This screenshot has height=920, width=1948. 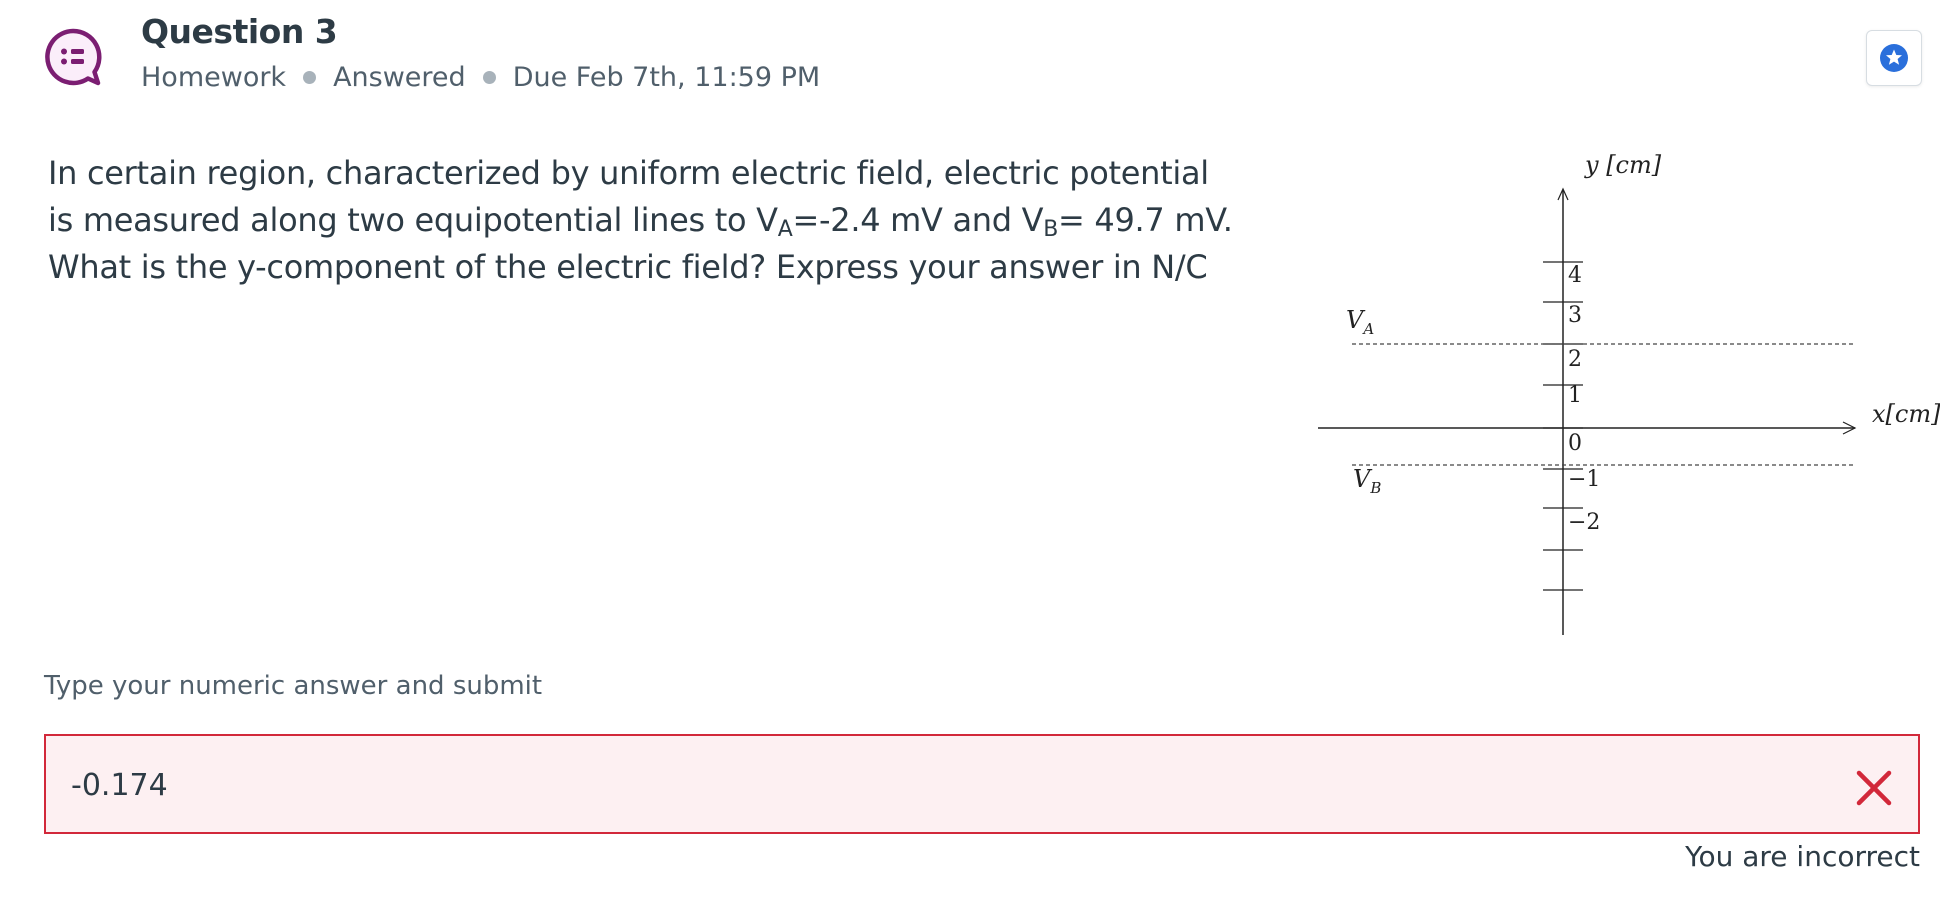 I want to click on prompt-line-2-text: = 49.7 mV., so click(x=1145, y=220).